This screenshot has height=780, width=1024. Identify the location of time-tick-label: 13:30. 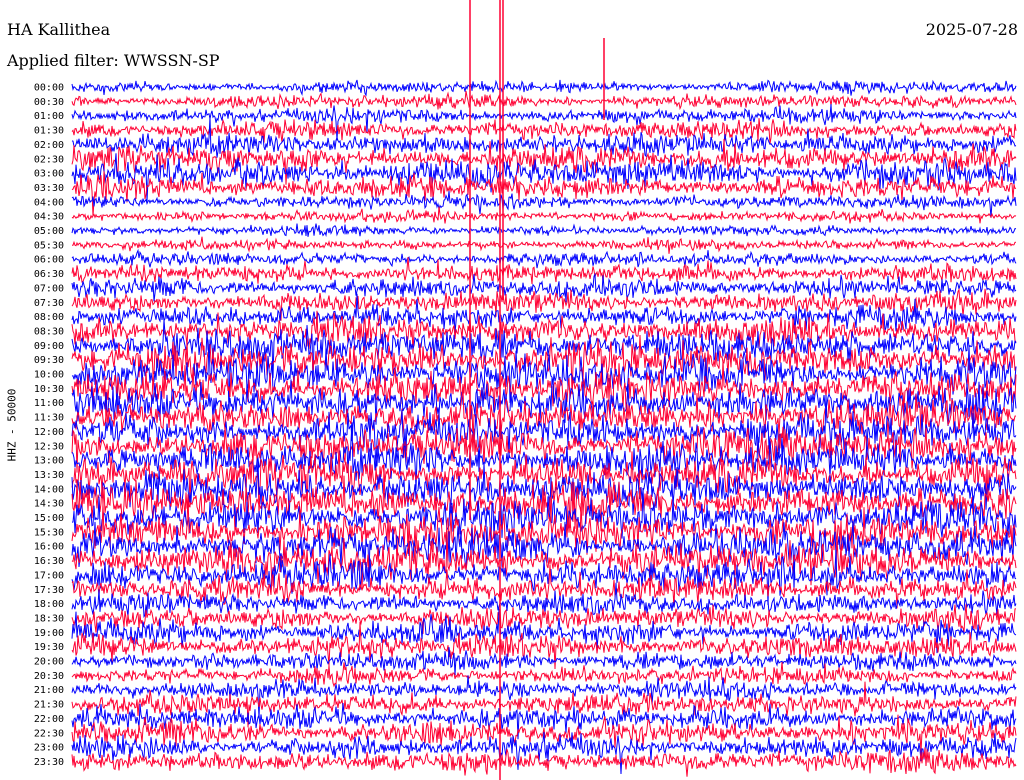
(49, 475).